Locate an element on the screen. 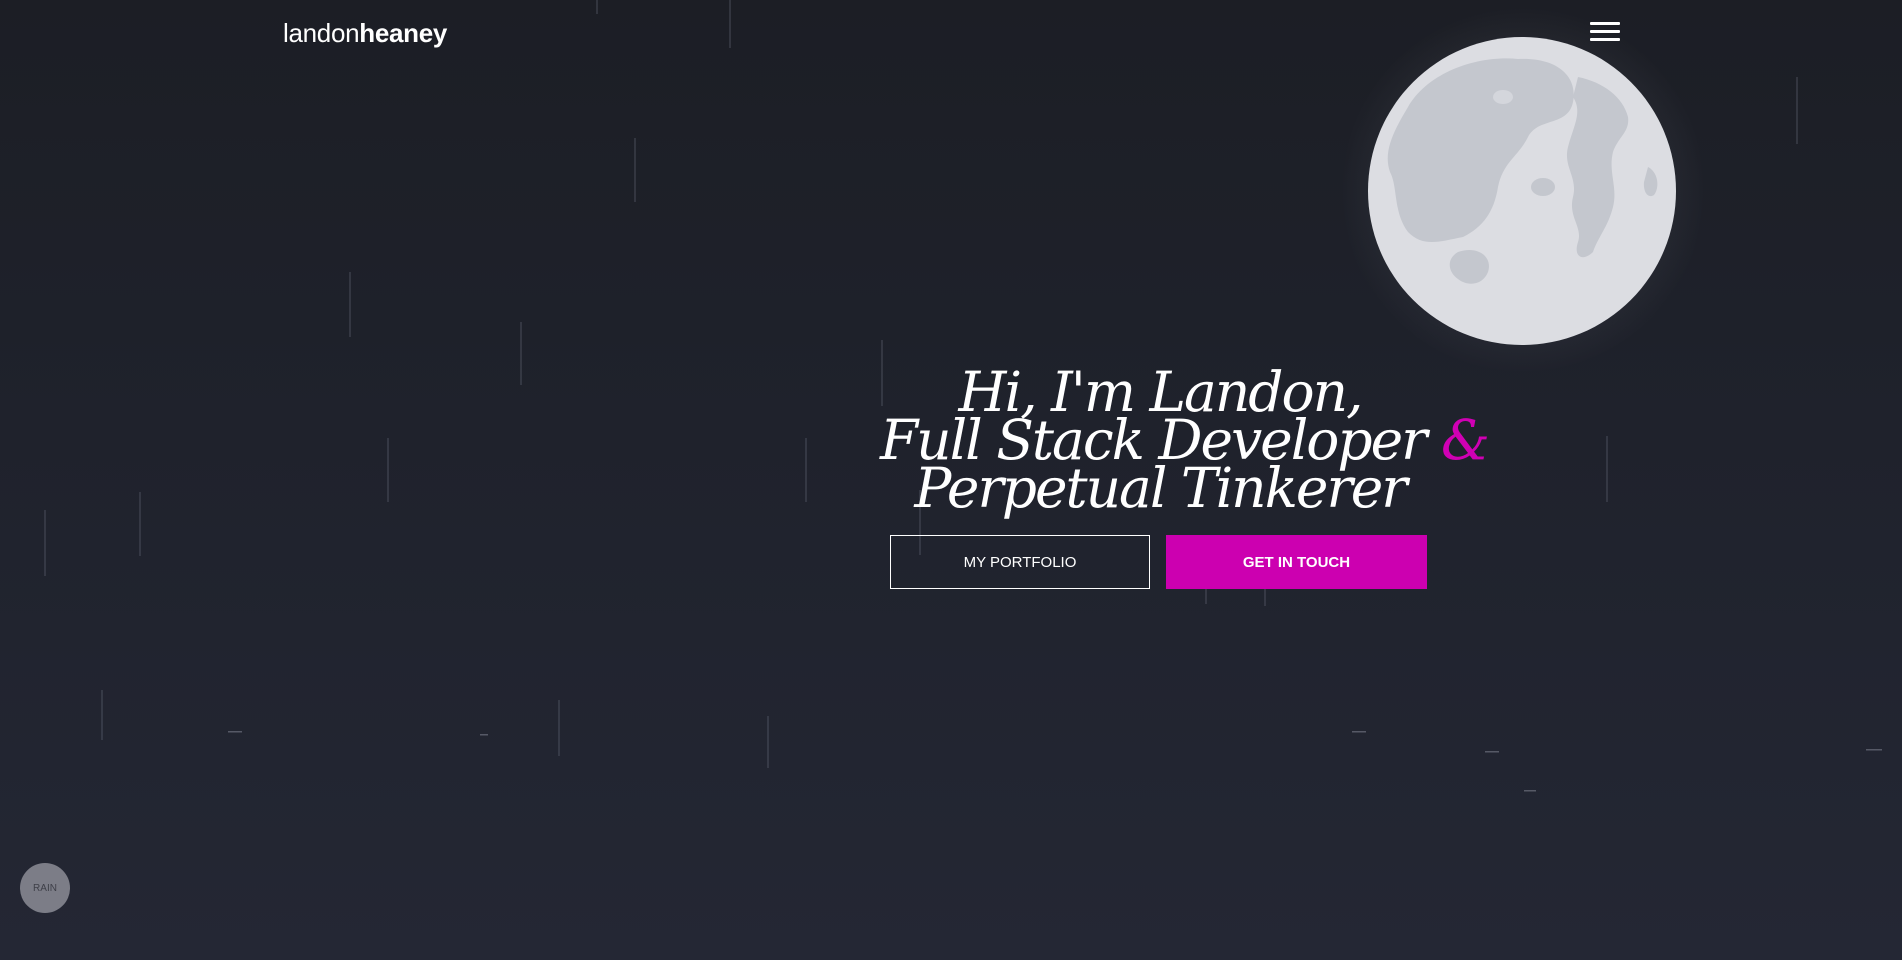 This screenshot has height=960, width=1902. my-portfolio-button: MY PORTFOLIO is located at coordinates (1020, 562).